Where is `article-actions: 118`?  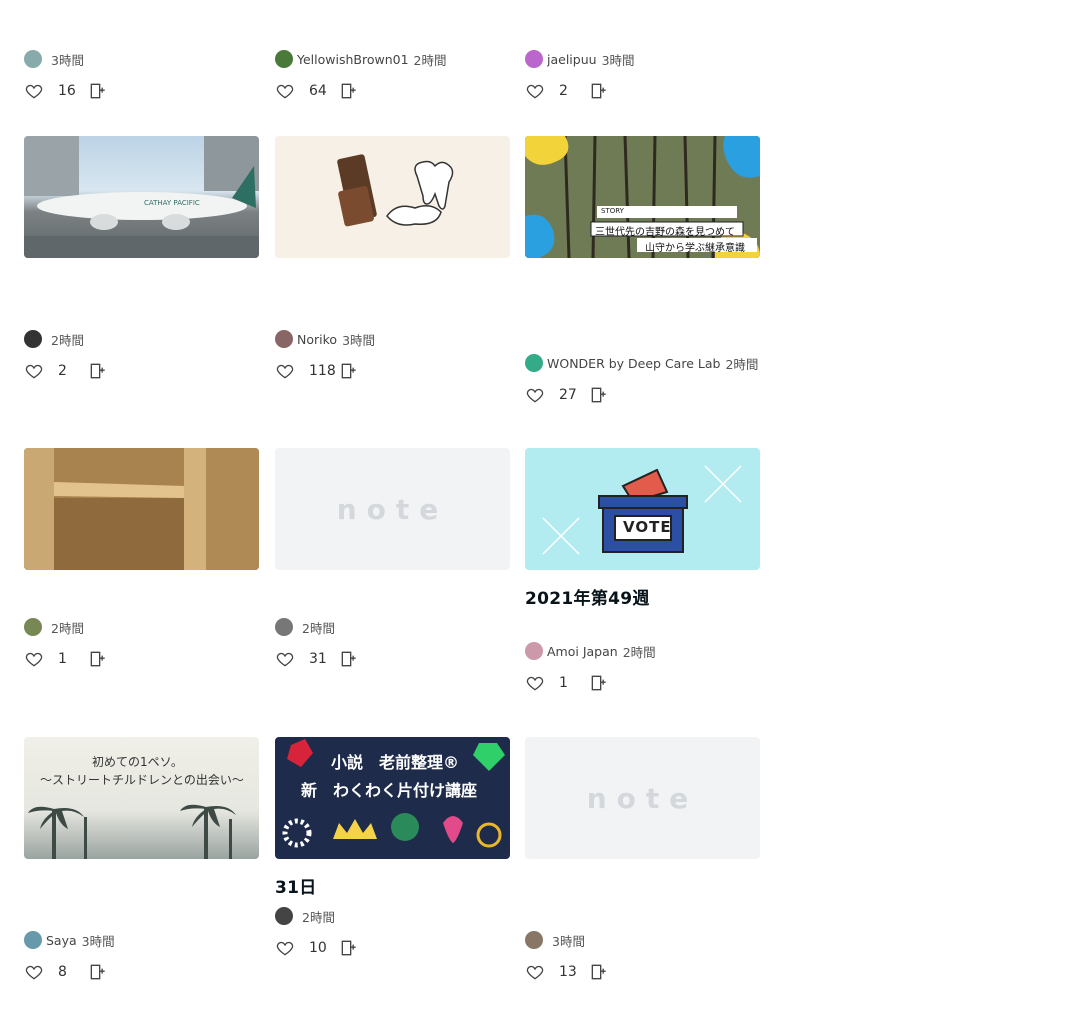 article-actions: 118 is located at coordinates (392, 371).